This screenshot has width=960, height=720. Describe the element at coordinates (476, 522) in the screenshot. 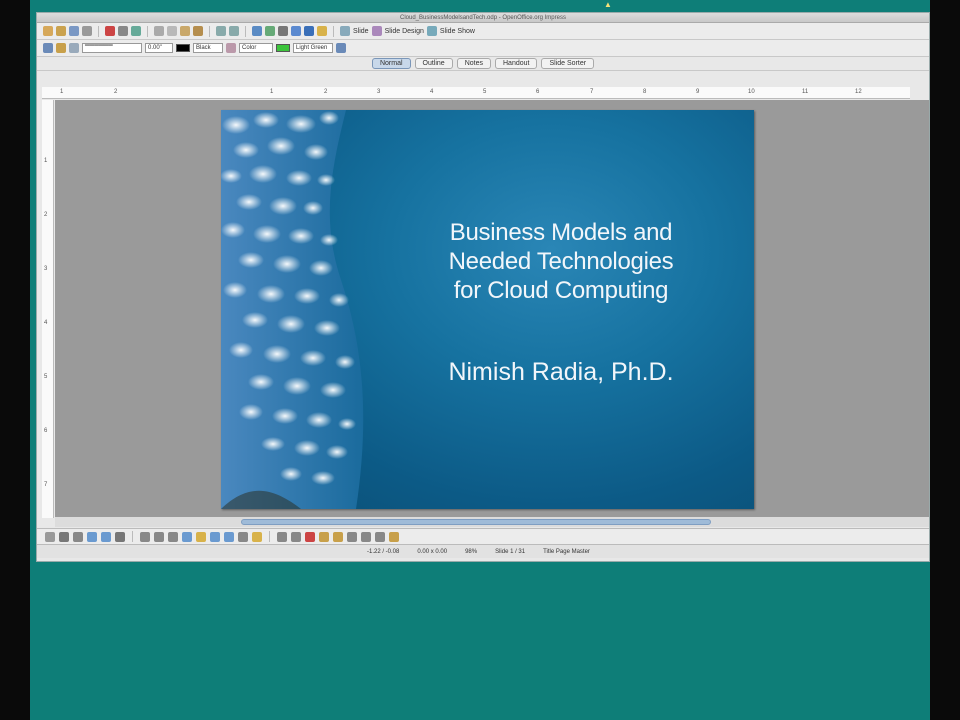

I see `scrollbar-thumb` at that location.